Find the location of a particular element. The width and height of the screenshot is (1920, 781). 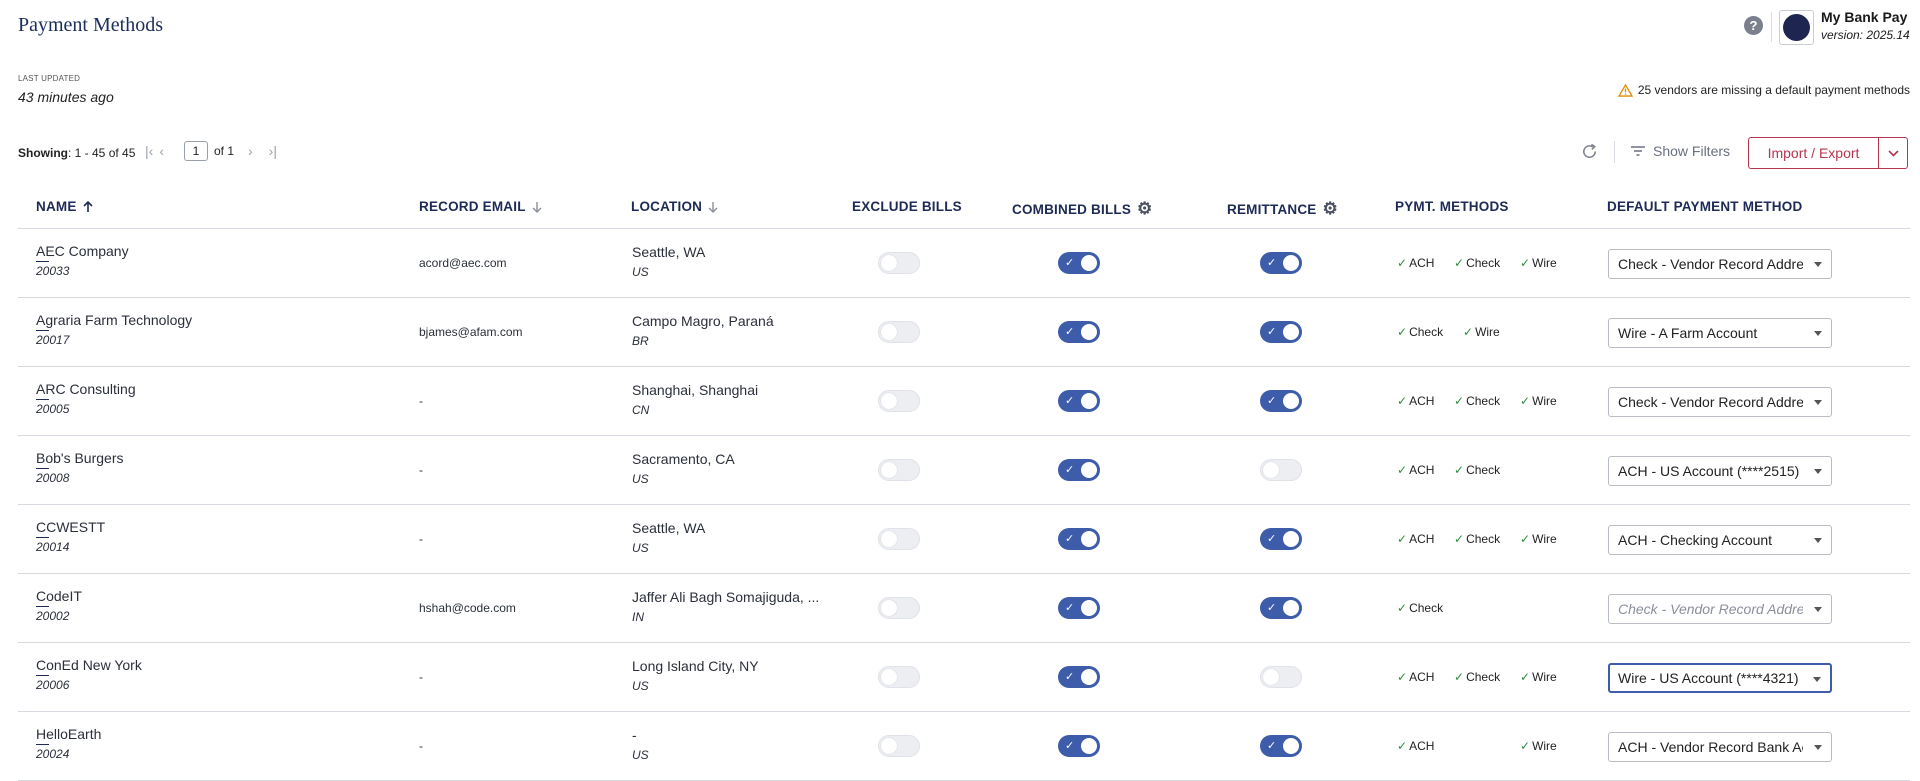

vendor-name: ConEd New York is located at coordinates (89, 666).